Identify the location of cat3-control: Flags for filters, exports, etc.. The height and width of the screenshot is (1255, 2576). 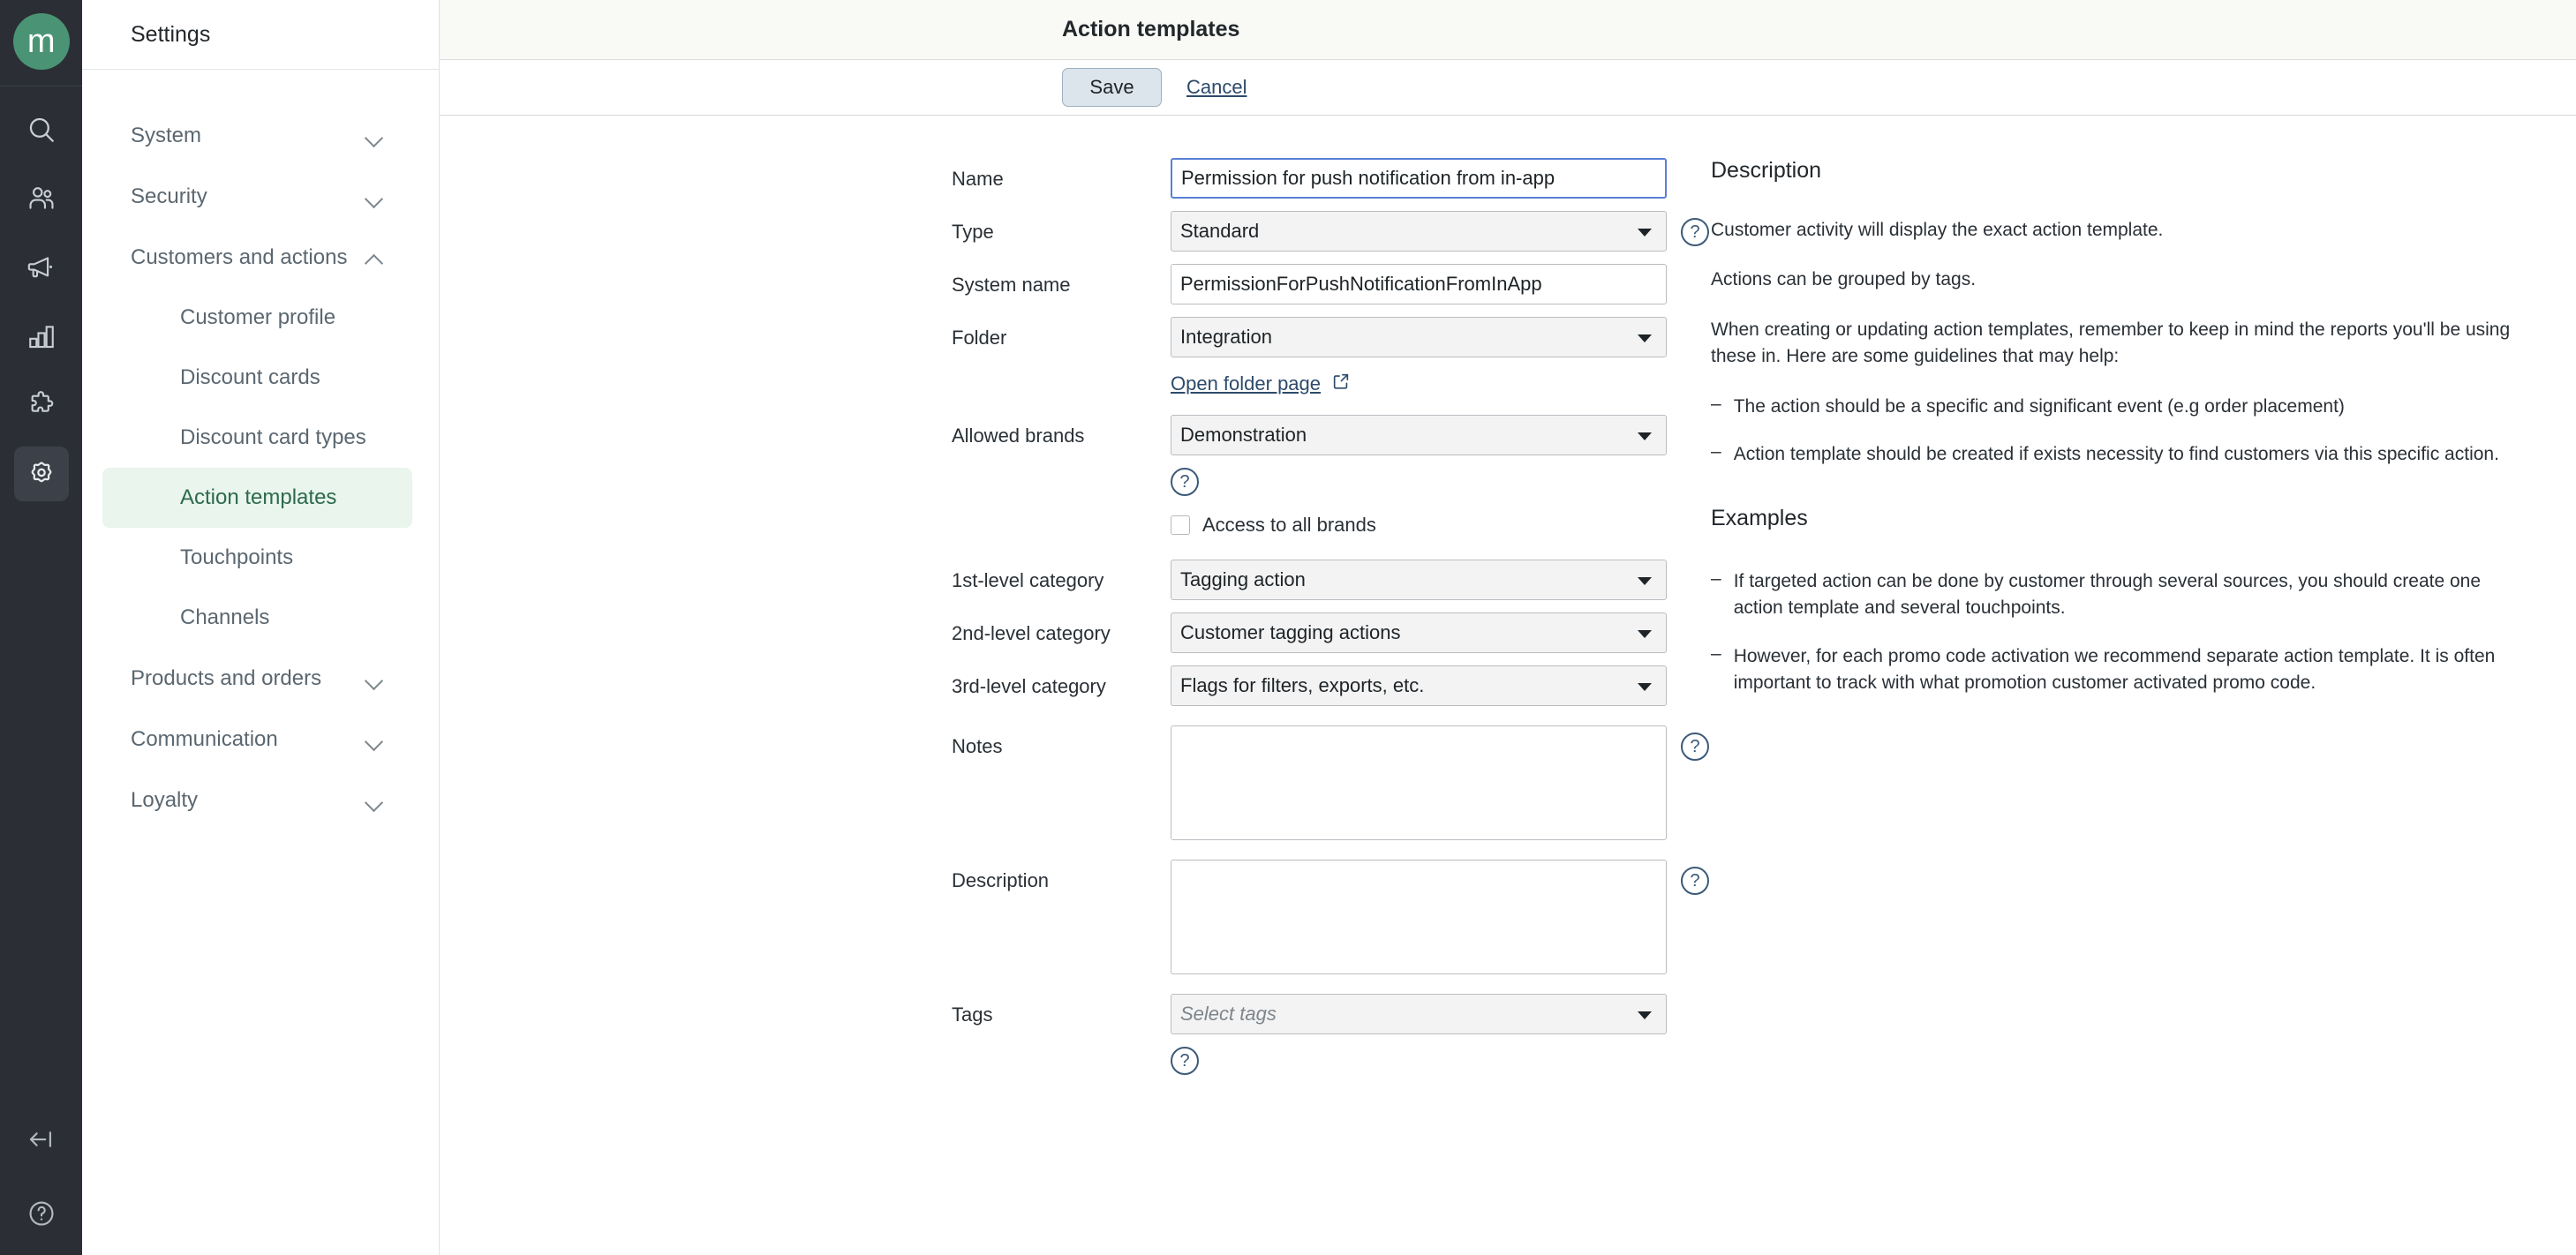
(1419, 685).